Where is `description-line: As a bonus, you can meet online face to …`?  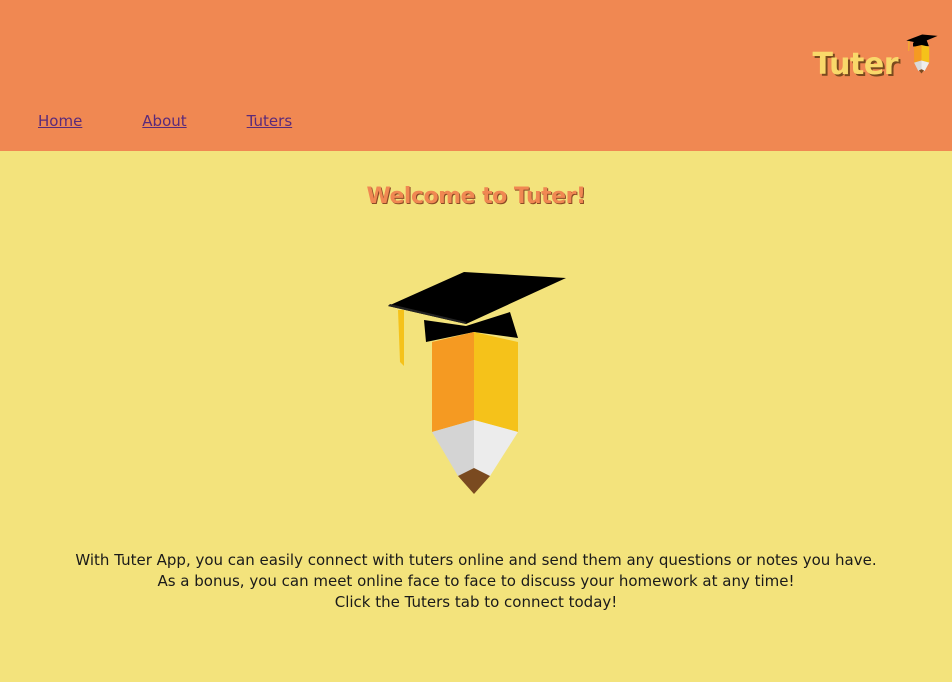
description-line: As a bonus, you can meet online face to … is located at coordinates (476, 581).